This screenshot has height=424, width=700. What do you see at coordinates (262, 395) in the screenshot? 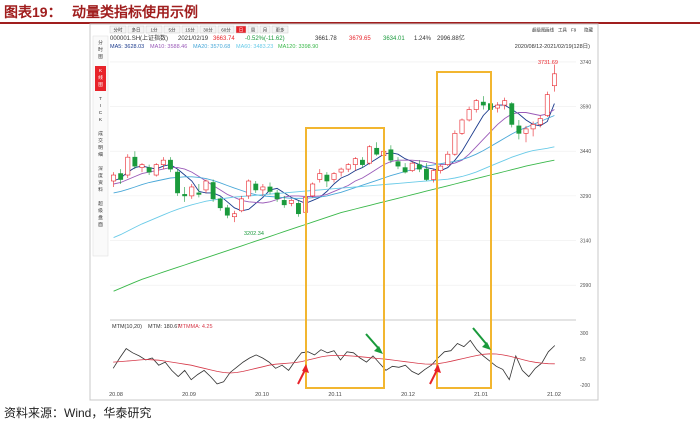
I see `date-tick-2: 20.10` at bounding box center [262, 395].